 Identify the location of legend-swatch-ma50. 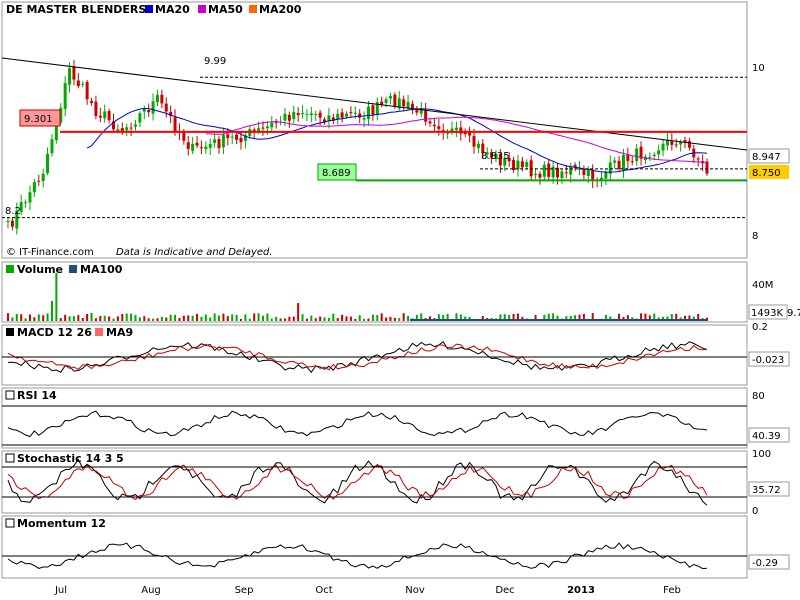
(202, 9).